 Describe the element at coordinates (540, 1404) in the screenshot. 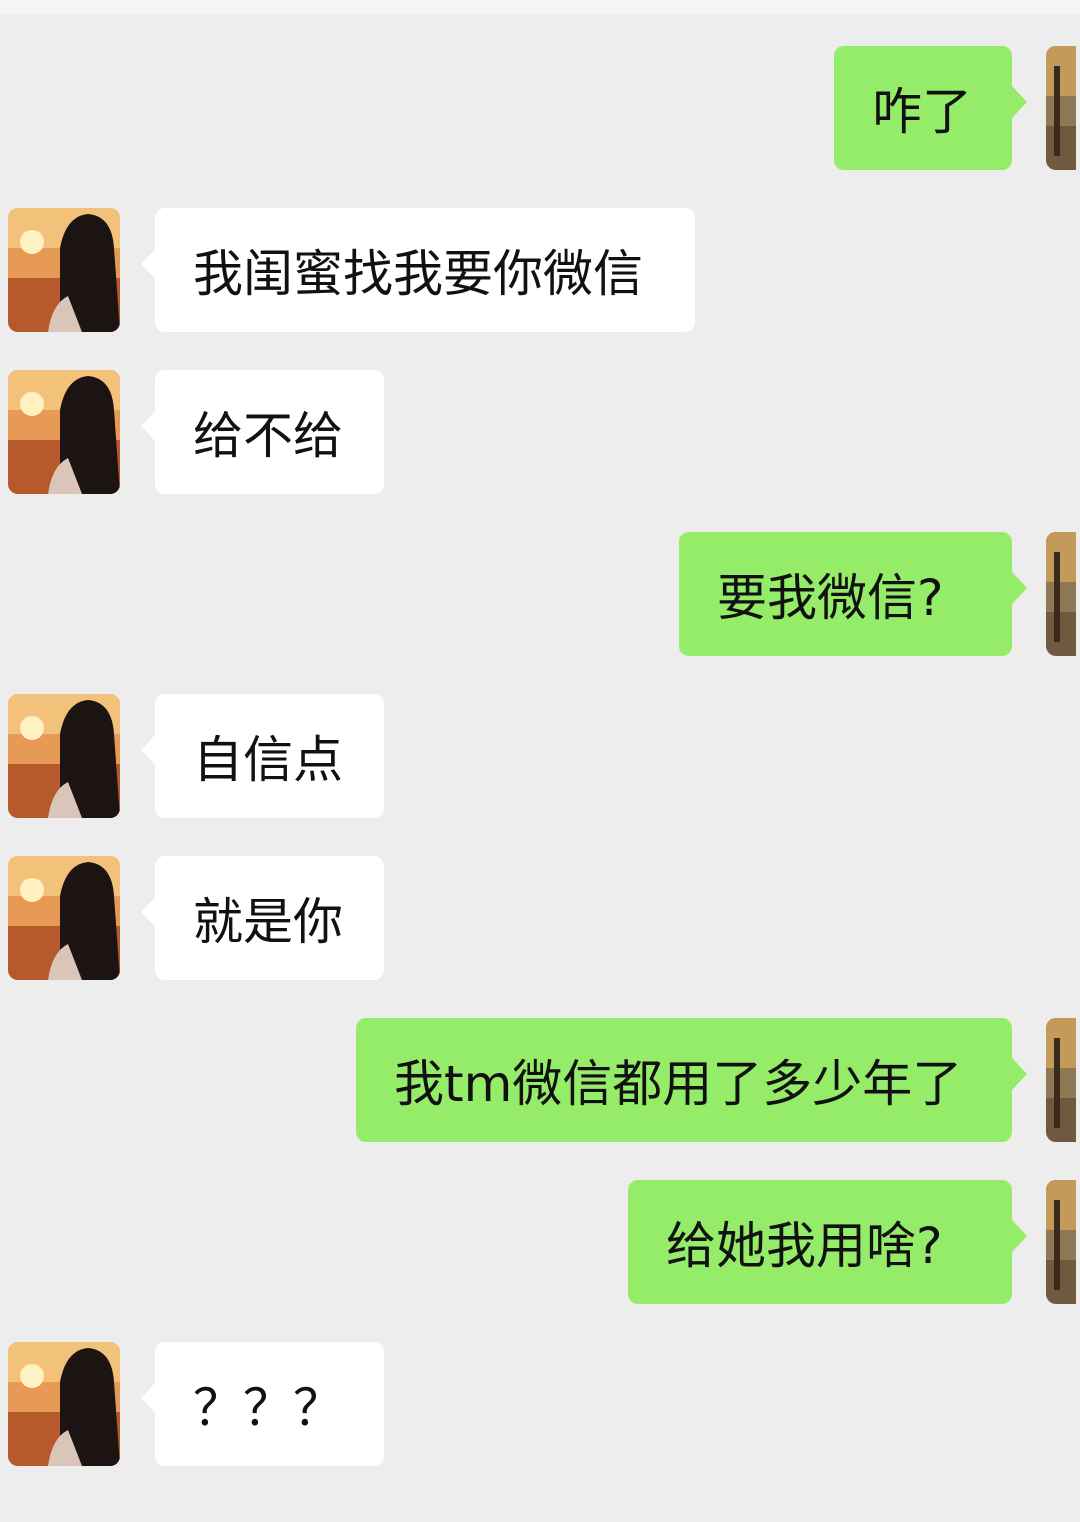

I see `incoming-message: ？？？` at that location.